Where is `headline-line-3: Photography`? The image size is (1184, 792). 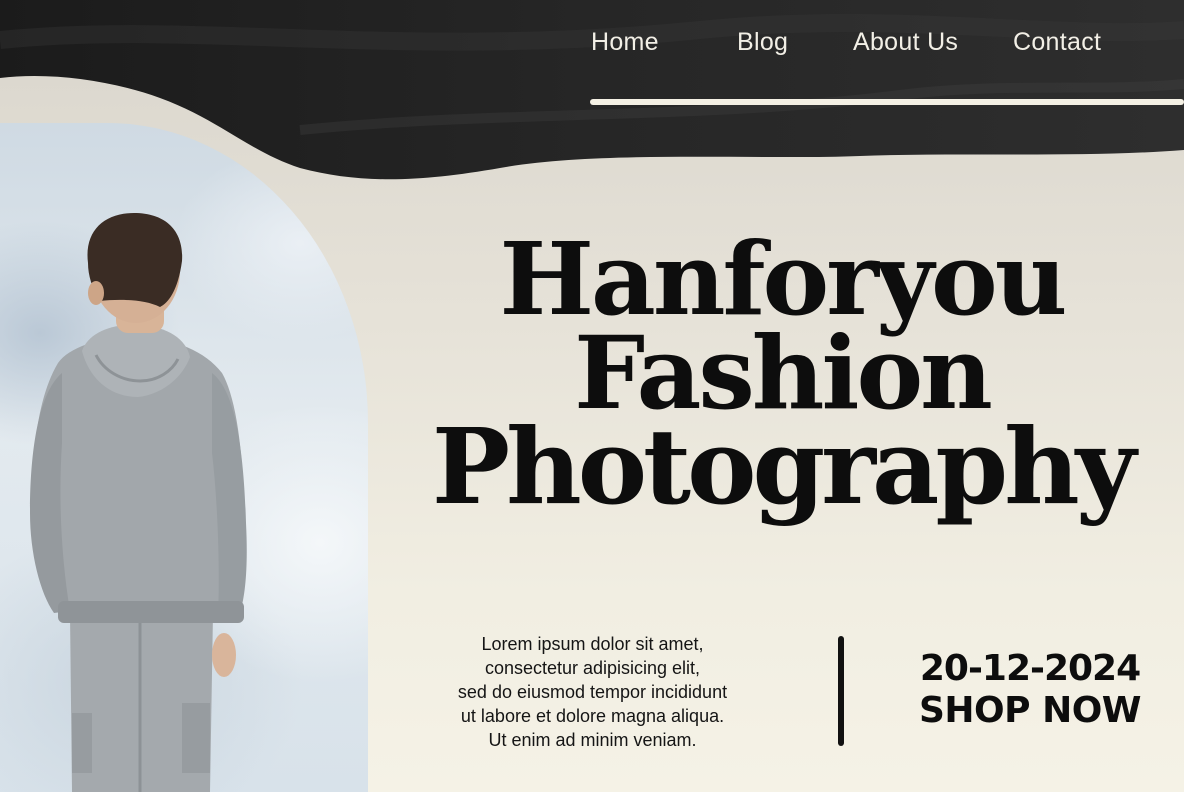 headline-line-3: Photography is located at coordinates (783, 466).